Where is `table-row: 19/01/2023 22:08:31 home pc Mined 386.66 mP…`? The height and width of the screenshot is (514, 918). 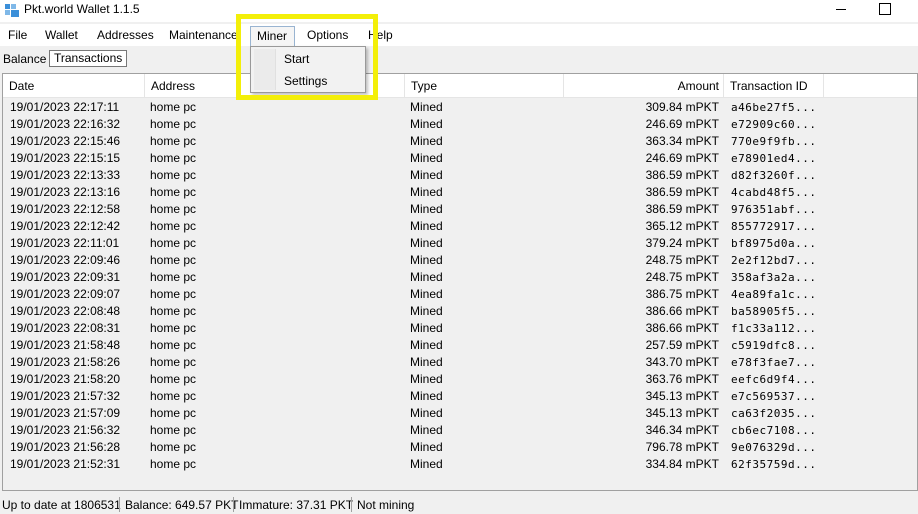
table-row: 19/01/2023 22:08:31 home pc Mined 386.66 mP… is located at coordinates (460, 328).